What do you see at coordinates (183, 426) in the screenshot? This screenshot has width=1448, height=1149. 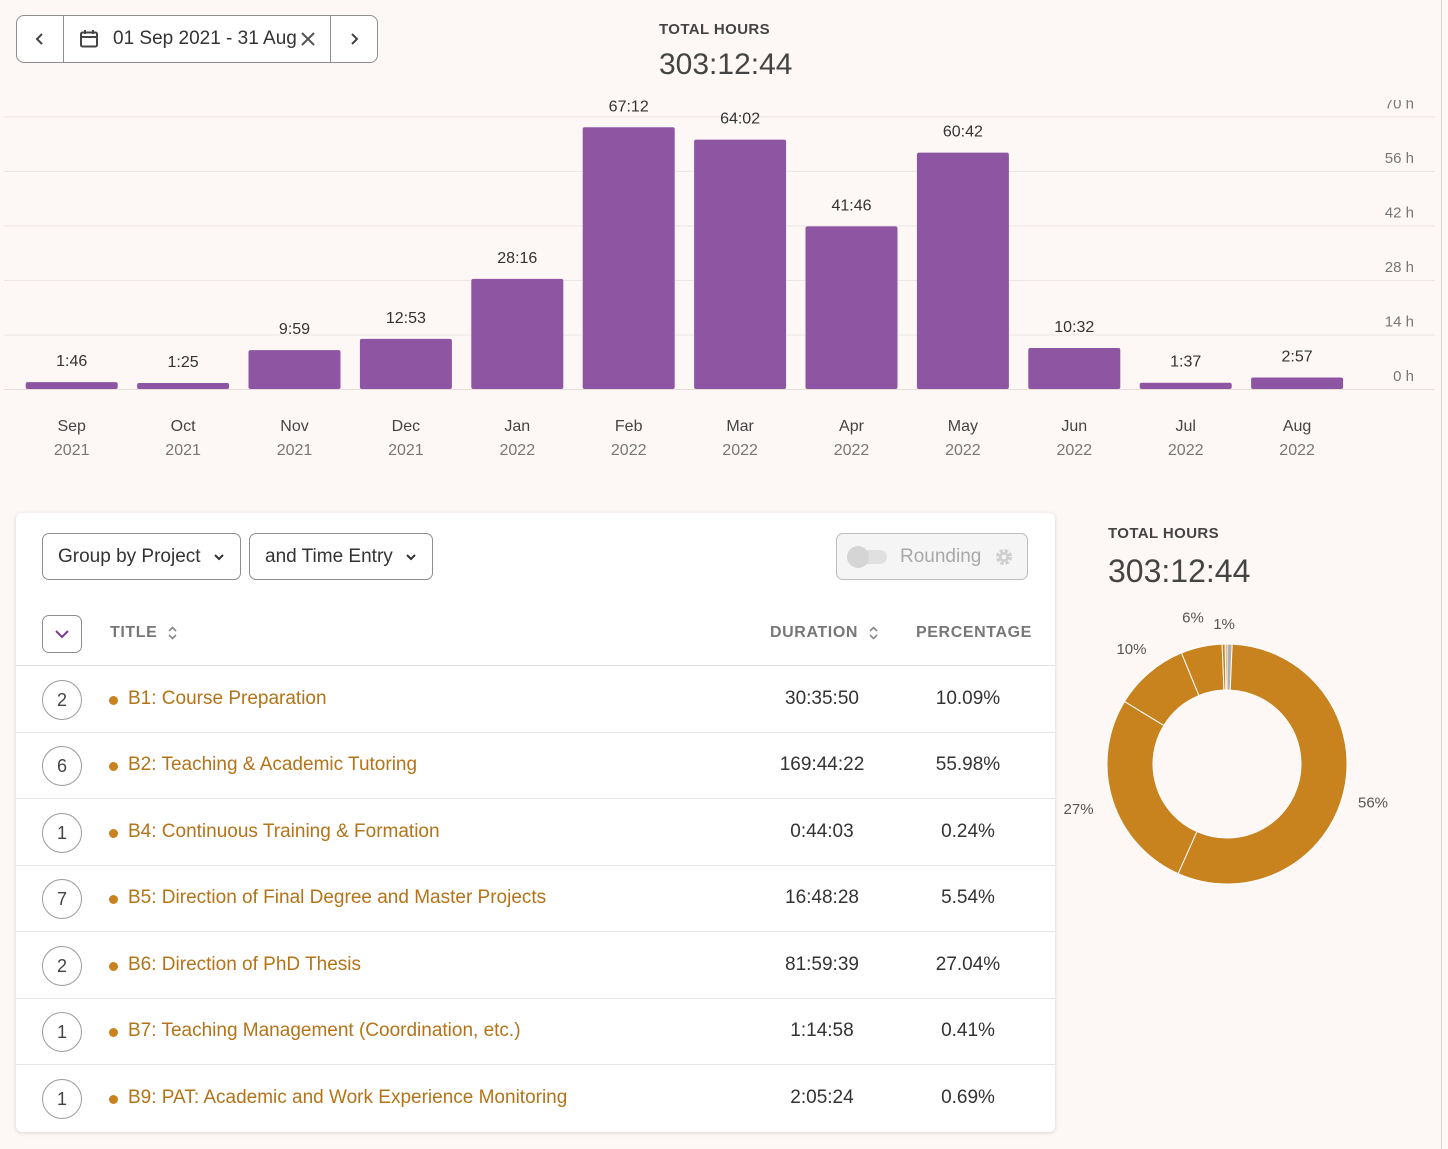 I see `x-tick-label-month: Oct` at bounding box center [183, 426].